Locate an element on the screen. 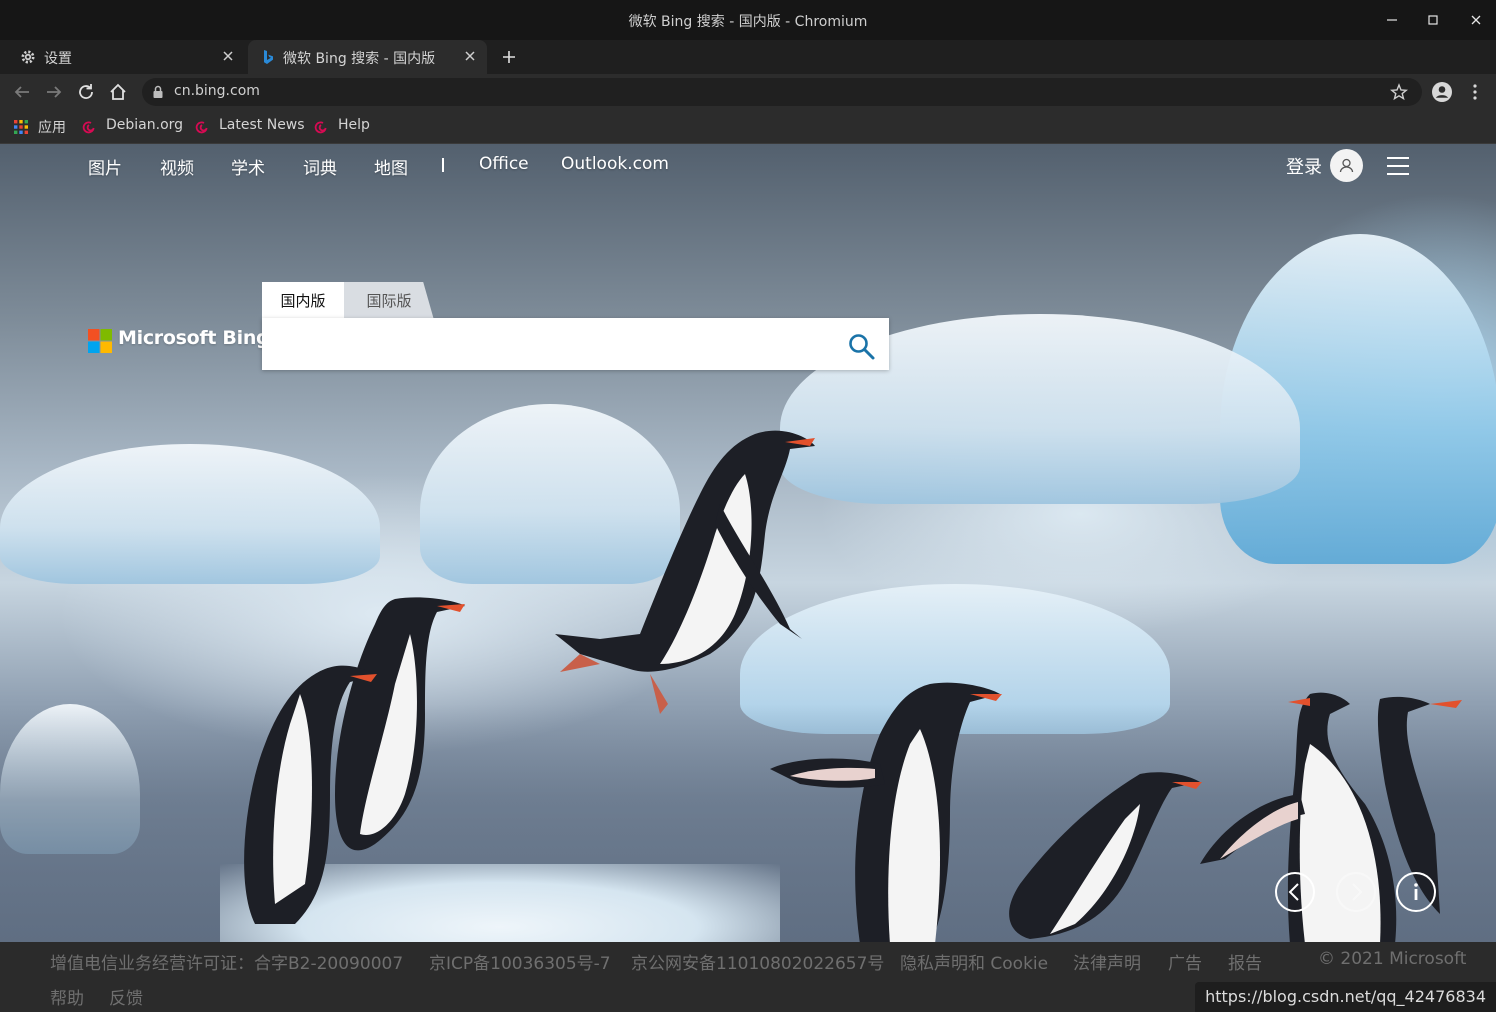 The image size is (1496, 1012). footer-icp: 京ICP备10036305号-7 is located at coordinates (520, 961).